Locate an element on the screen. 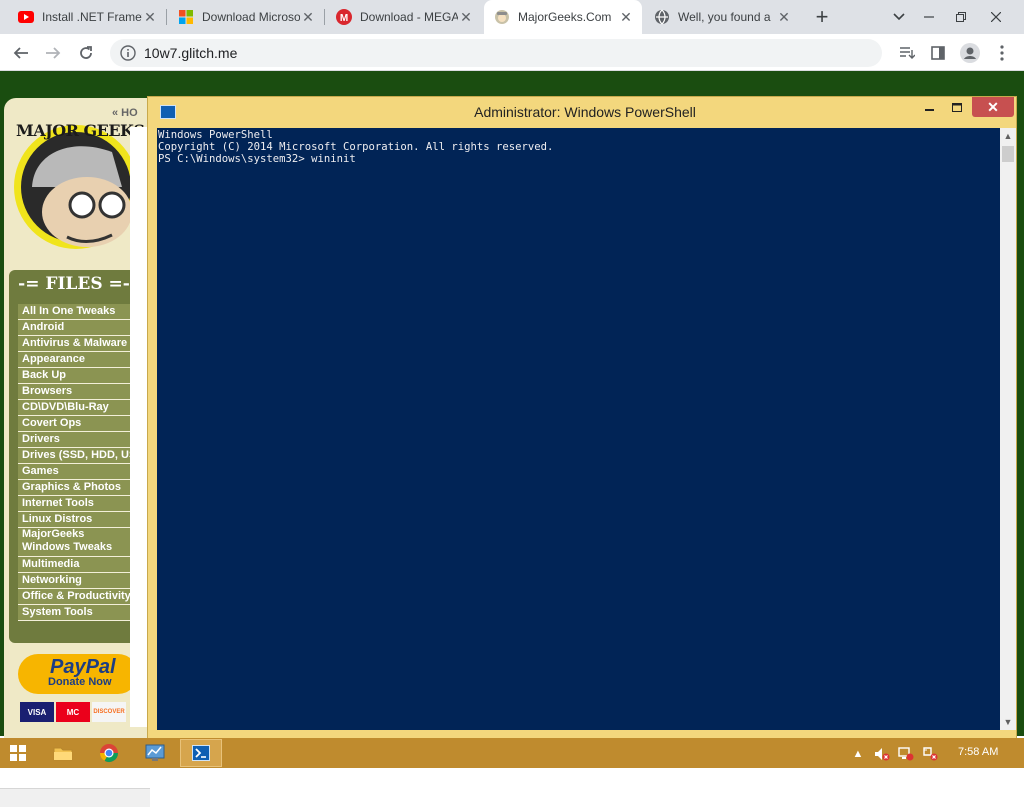 The height and width of the screenshot is (807, 1024). category-link: CD\DVD\Blu-Ray is located at coordinates (75, 408).